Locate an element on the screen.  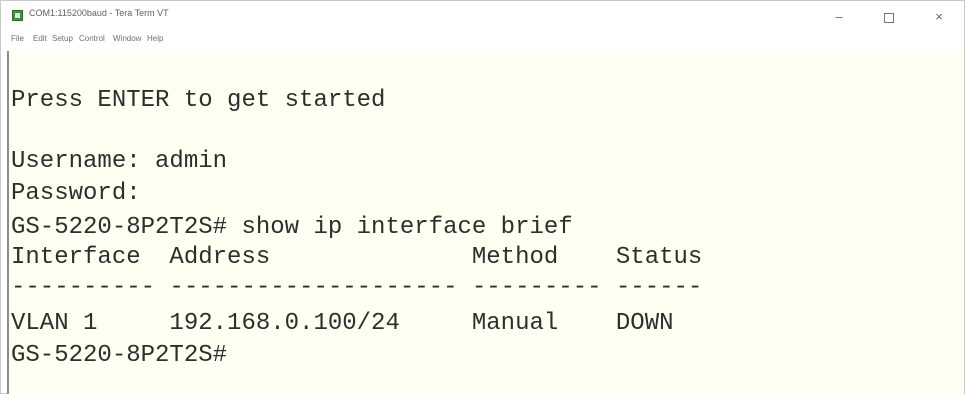
menu-window: Window is located at coordinates (127, 38).